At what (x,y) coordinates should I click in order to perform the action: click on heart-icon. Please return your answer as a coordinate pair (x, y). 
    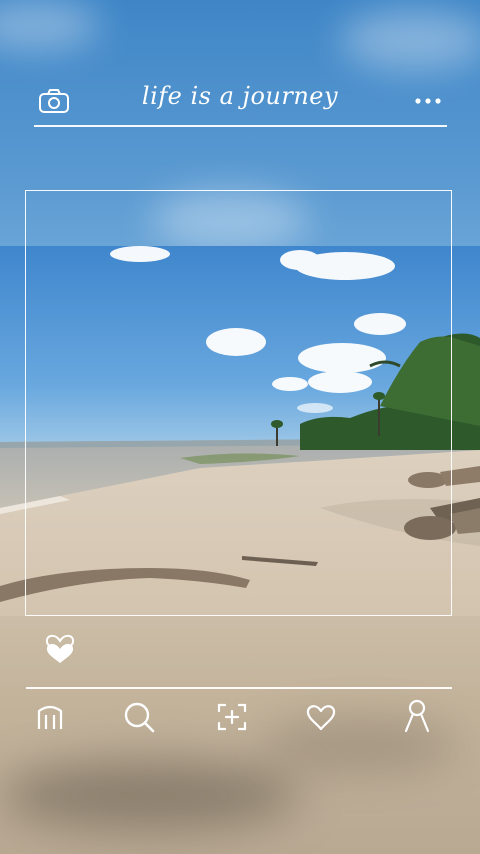
    Looking at the image, I should click on (321, 718).